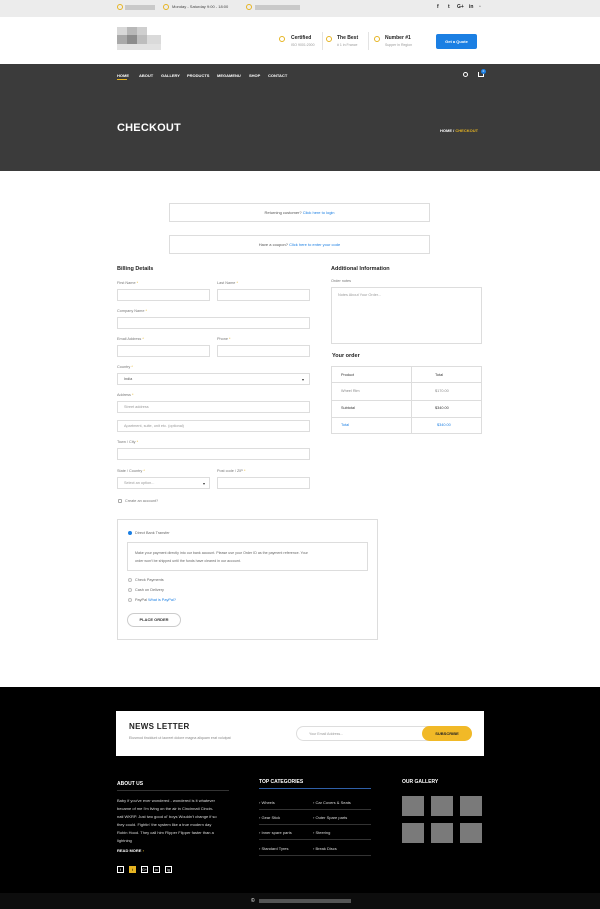 This screenshot has height=909, width=600. What do you see at coordinates (130, 339) in the screenshot?
I see `email-label: Email Address *` at bounding box center [130, 339].